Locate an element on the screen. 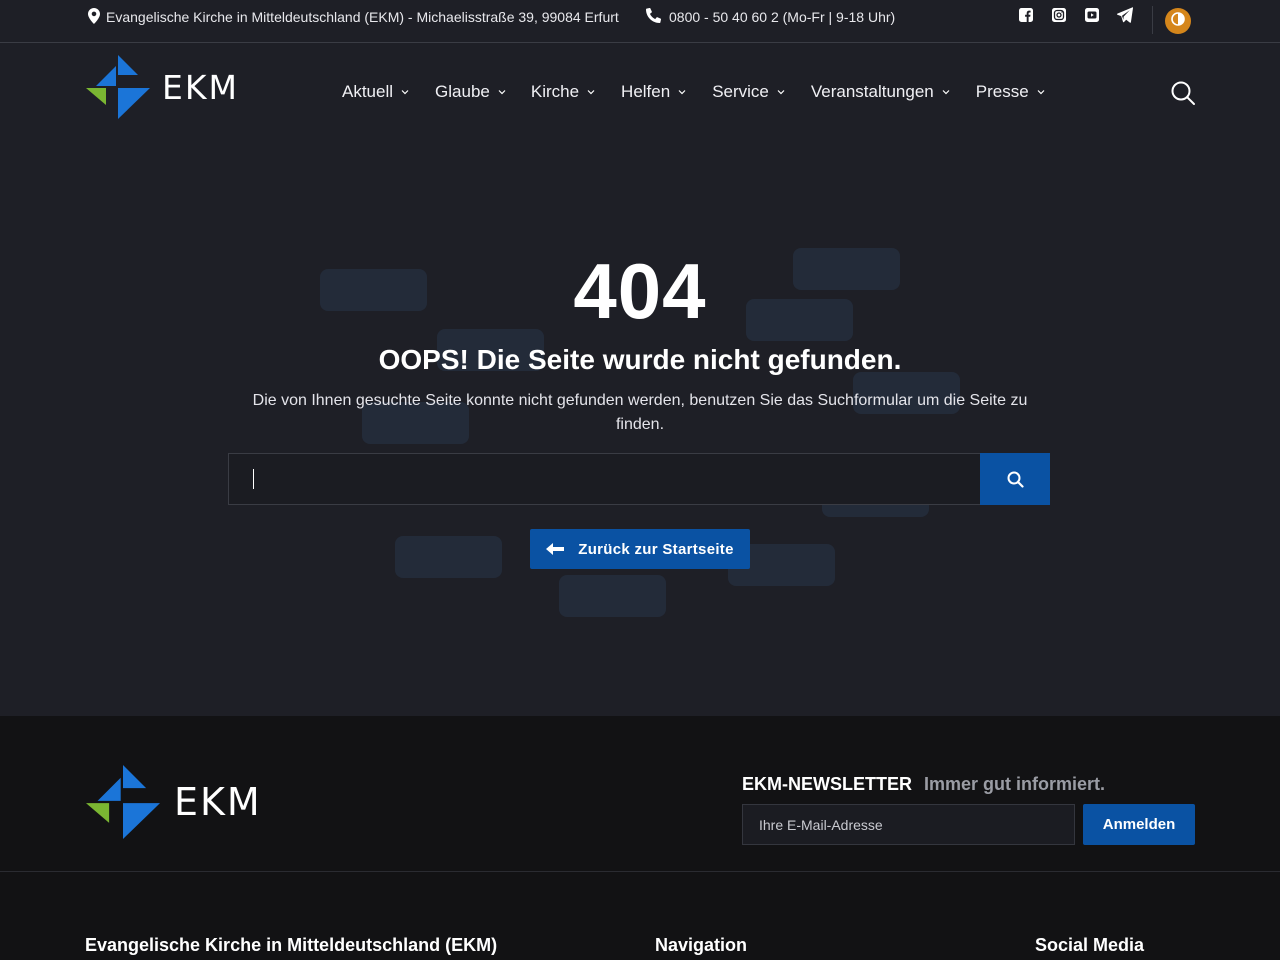  telegram-icon is located at coordinates (1125, 15).